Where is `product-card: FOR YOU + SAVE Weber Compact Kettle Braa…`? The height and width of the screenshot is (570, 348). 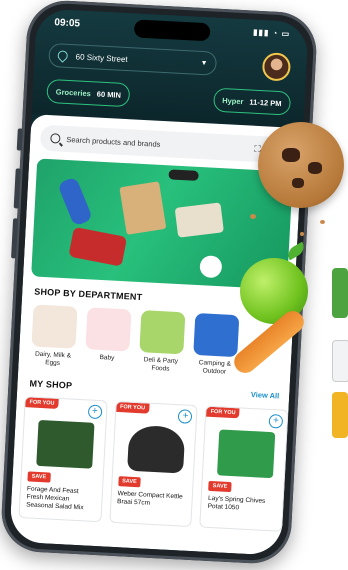
product-card: FOR YOU + SAVE Weber Compact Kettle Braa… is located at coordinates (153, 463).